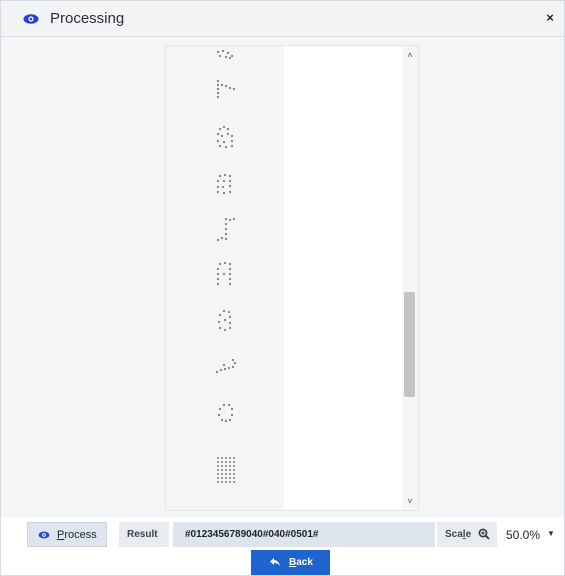 This screenshot has height=576, width=565. Describe the element at coordinates (458, 534) in the screenshot. I see `scale-label: Scale` at that location.